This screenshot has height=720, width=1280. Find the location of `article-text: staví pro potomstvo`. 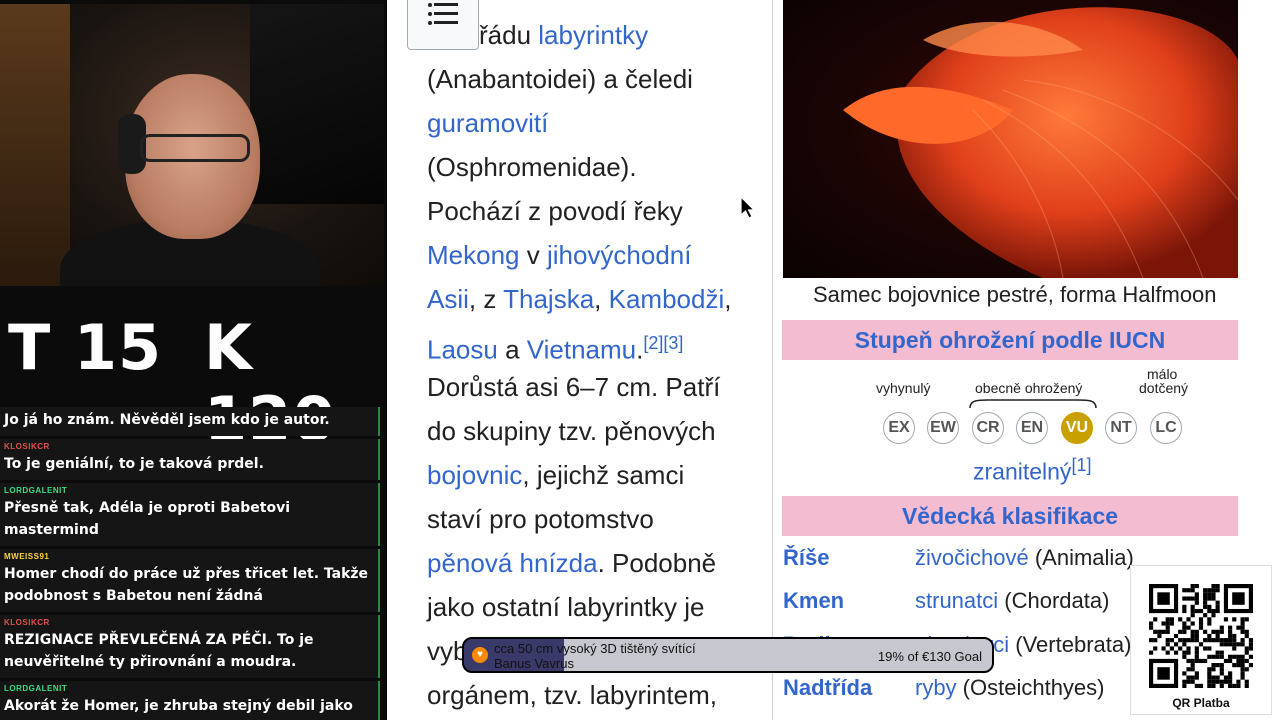

article-text: staví pro potomstvo is located at coordinates (540, 519).